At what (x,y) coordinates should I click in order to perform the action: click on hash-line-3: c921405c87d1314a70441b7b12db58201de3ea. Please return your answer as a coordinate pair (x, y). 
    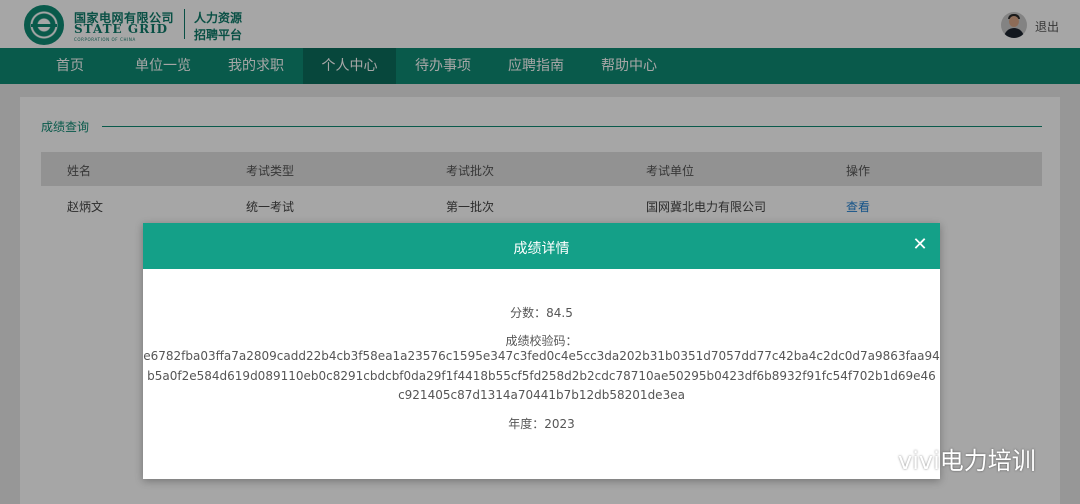
    Looking at the image, I should click on (541, 395).